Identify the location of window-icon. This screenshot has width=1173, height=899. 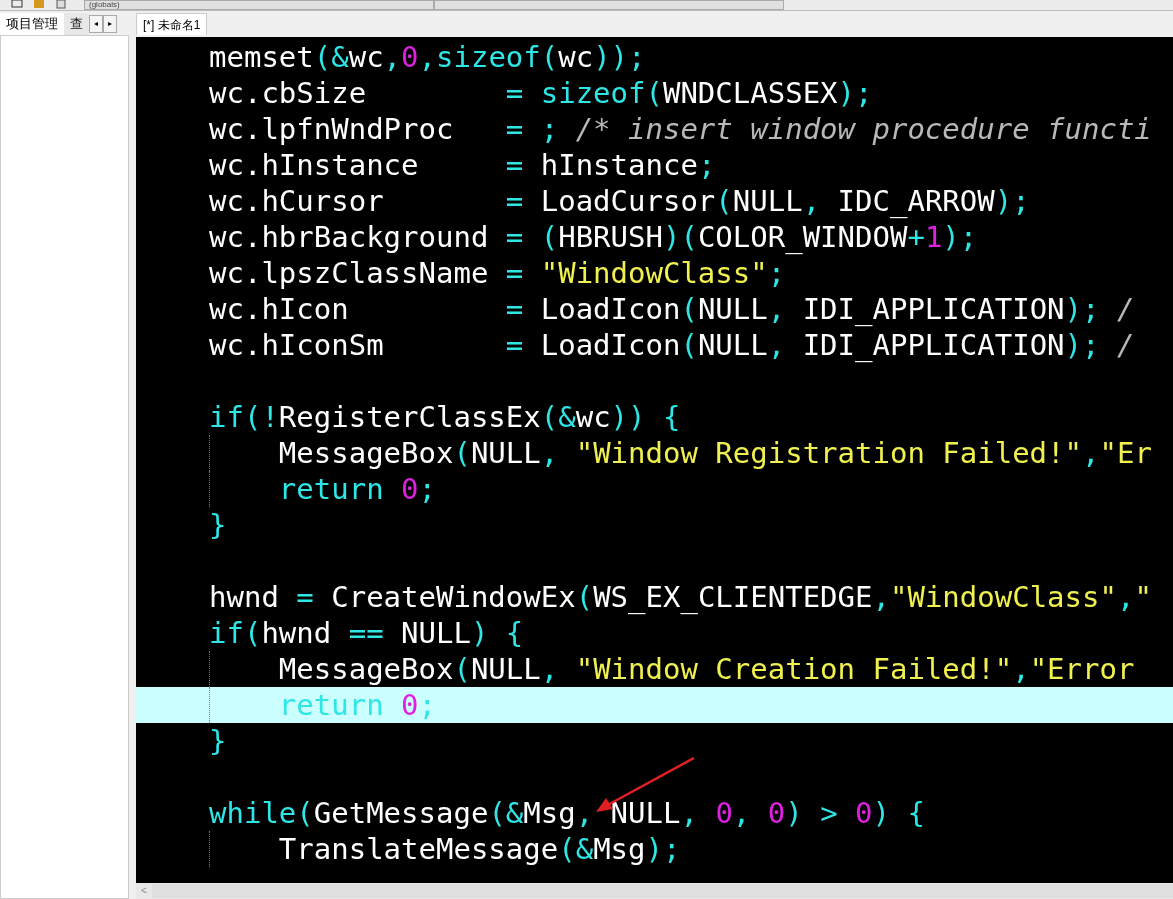
(17, 4).